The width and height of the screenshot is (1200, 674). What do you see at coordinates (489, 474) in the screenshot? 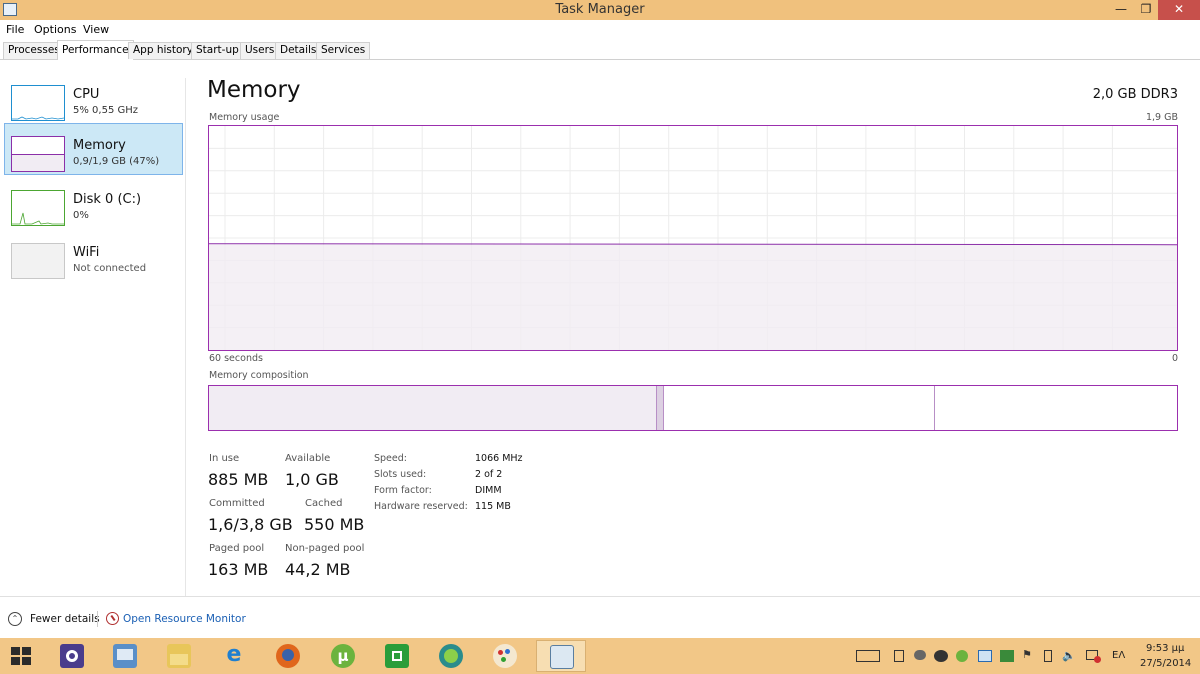
I see `slots-used-value: 2 of 2` at bounding box center [489, 474].